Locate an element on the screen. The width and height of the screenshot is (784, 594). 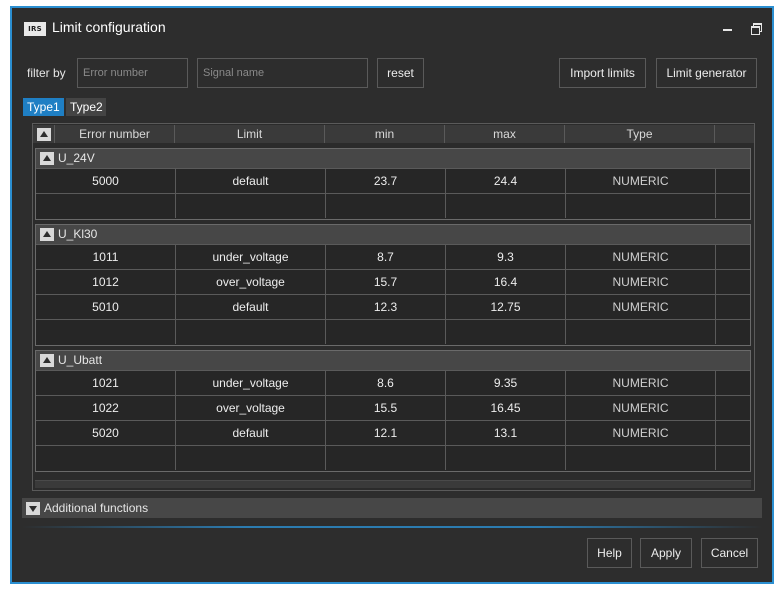
group-name: U_Ubatt is located at coordinates (80, 360).